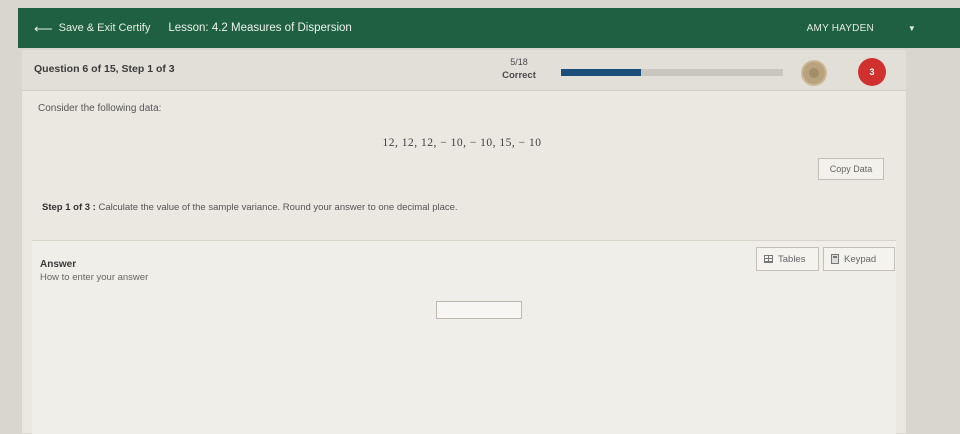 This screenshot has width=960, height=434. What do you see at coordinates (94, 277) in the screenshot?
I see `how-to-enter-link: How to enter your answer` at bounding box center [94, 277].